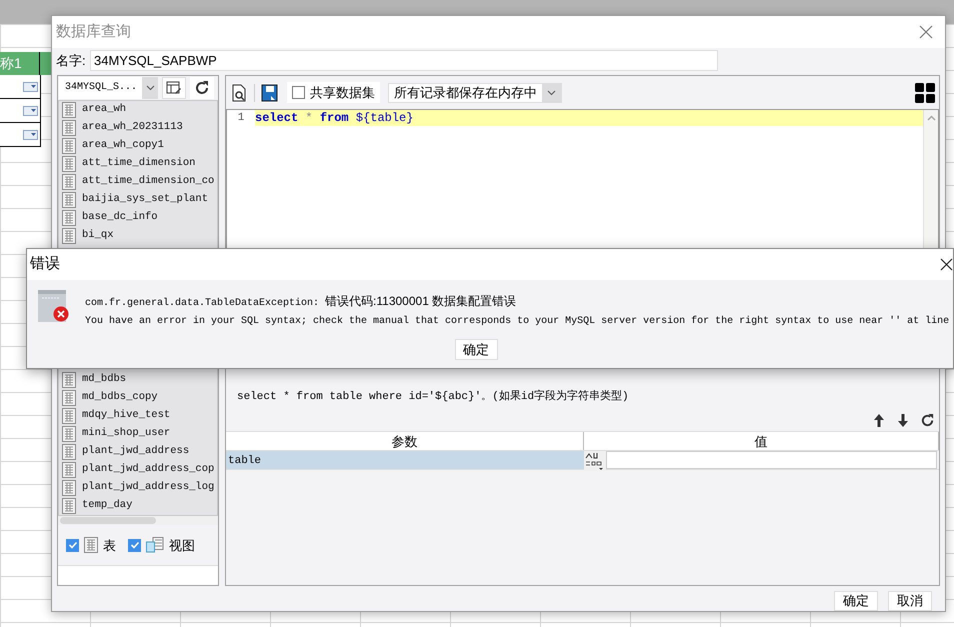  I want to click on table-name: area_wh_20231113, so click(132, 128).